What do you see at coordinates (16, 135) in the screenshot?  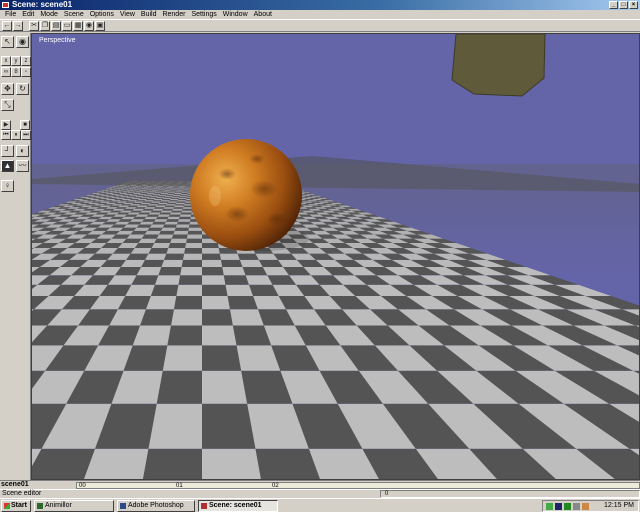 I see `pause-icon: ⏸` at bounding box center [16, 135].